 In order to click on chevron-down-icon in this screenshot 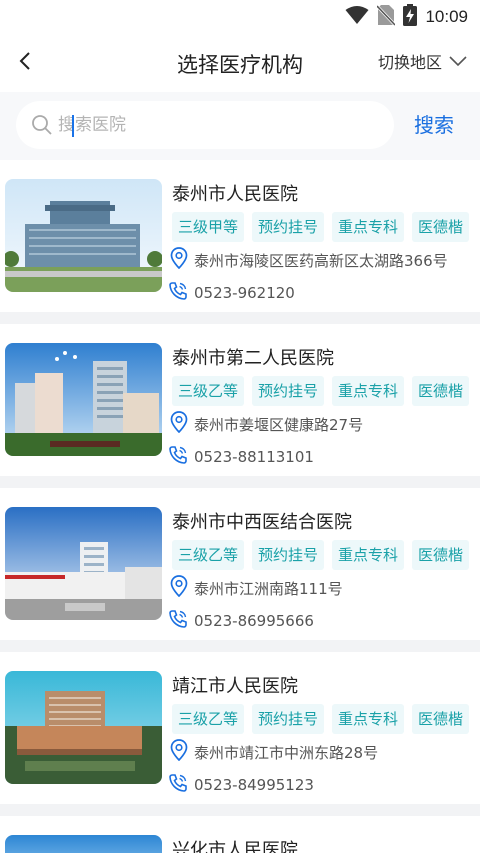, I will do `click(458, 61)`.